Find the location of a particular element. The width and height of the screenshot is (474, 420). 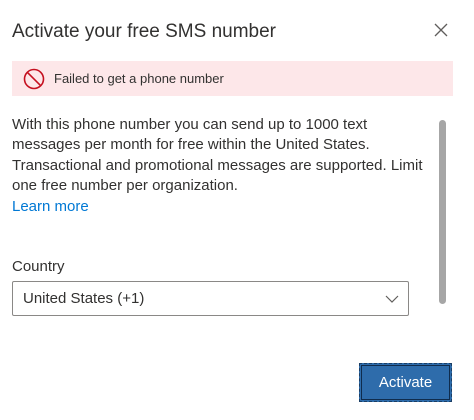

activate-button: Activate is located at coordinates (405, 382).